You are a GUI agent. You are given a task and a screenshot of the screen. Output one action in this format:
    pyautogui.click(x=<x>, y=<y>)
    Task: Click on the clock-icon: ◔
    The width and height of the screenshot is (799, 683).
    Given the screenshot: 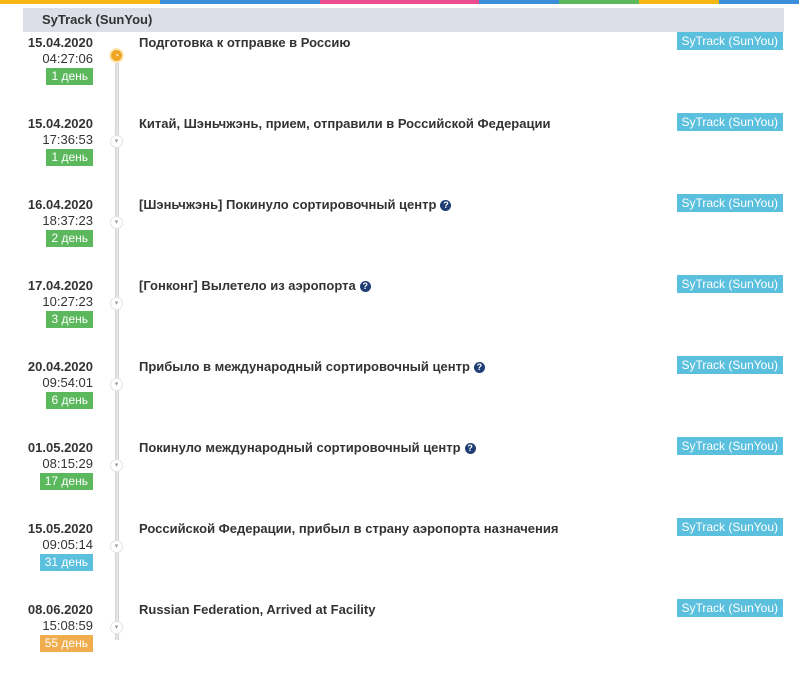 What is the action you would take?
    pyautogui.click(x=116, y=55)
    